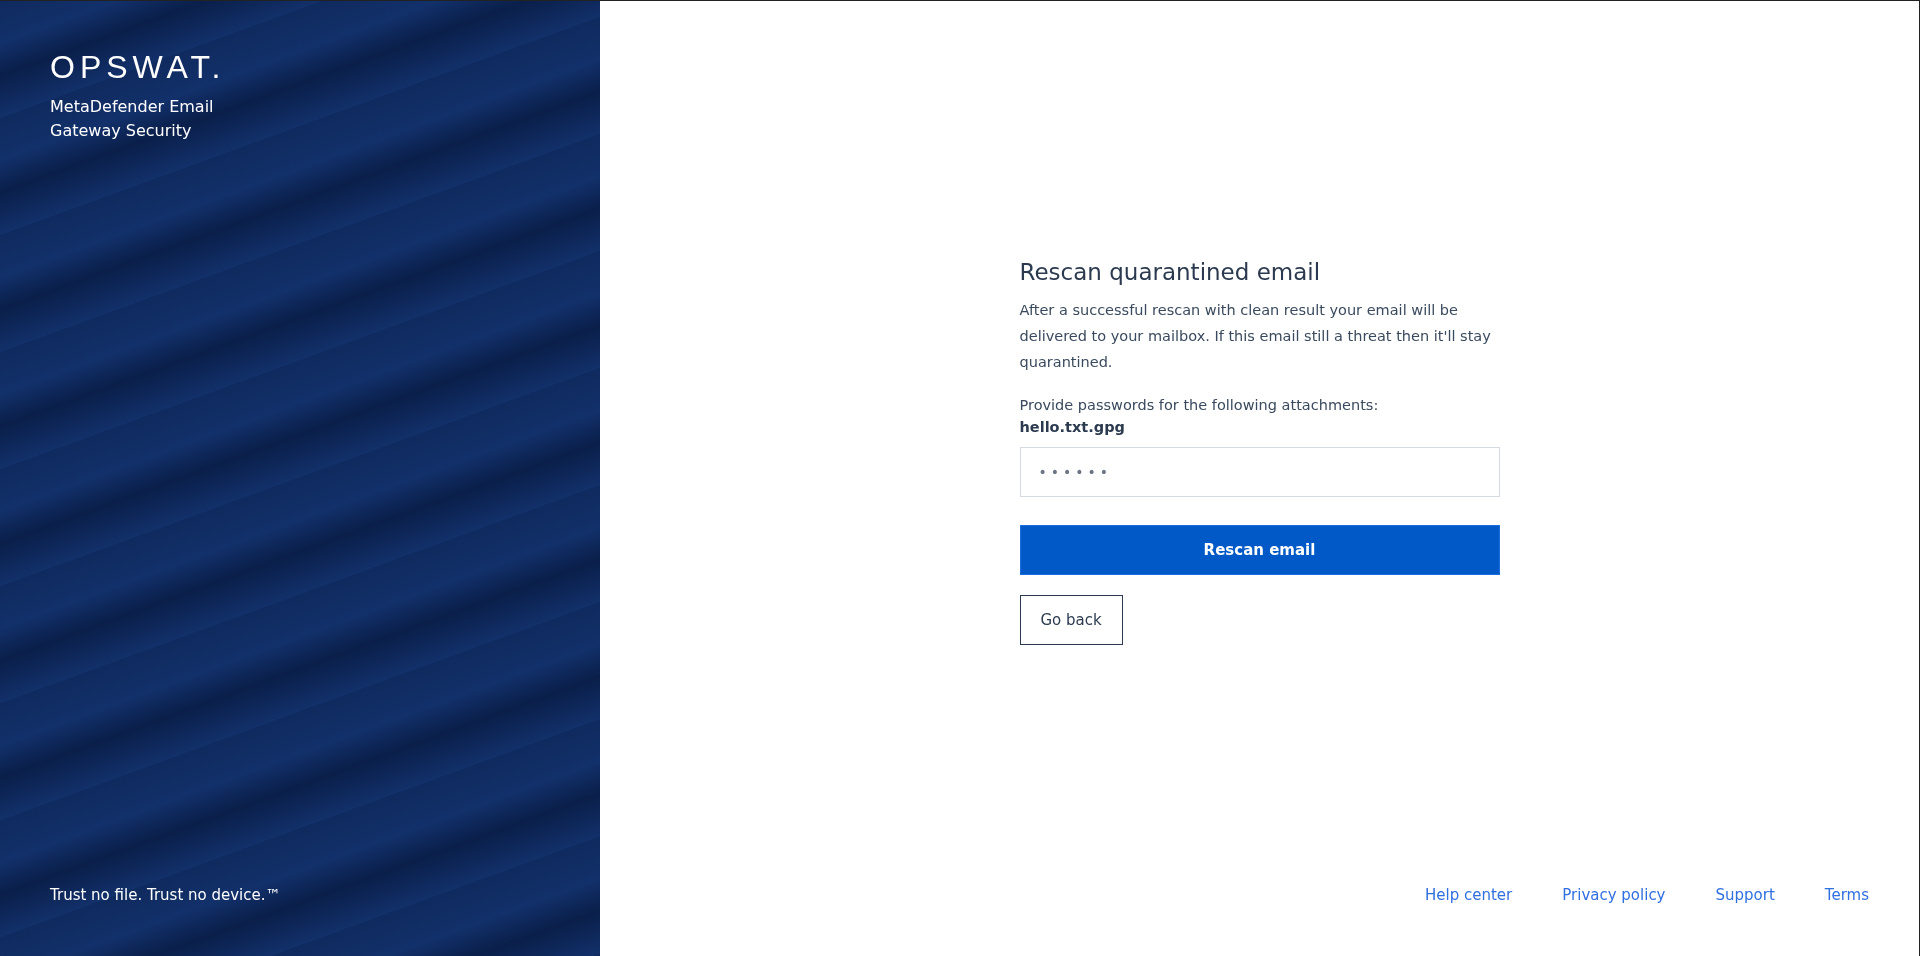 The image size is (1920, 956). I want to click on prompt-text: Provide passwords for the following attachments:, so click(1199, 405).